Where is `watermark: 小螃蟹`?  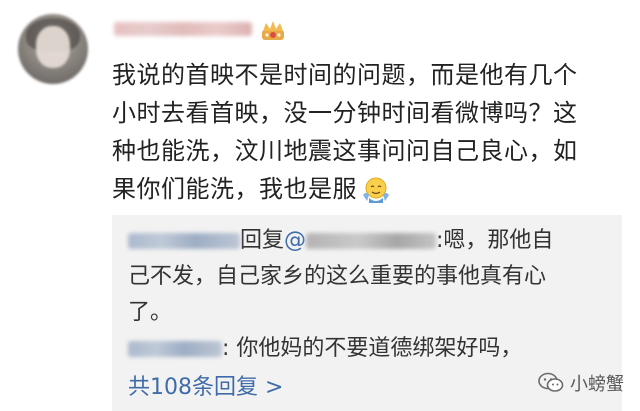
watermark: 小螃蟹 is located at coordinates (581, 383).